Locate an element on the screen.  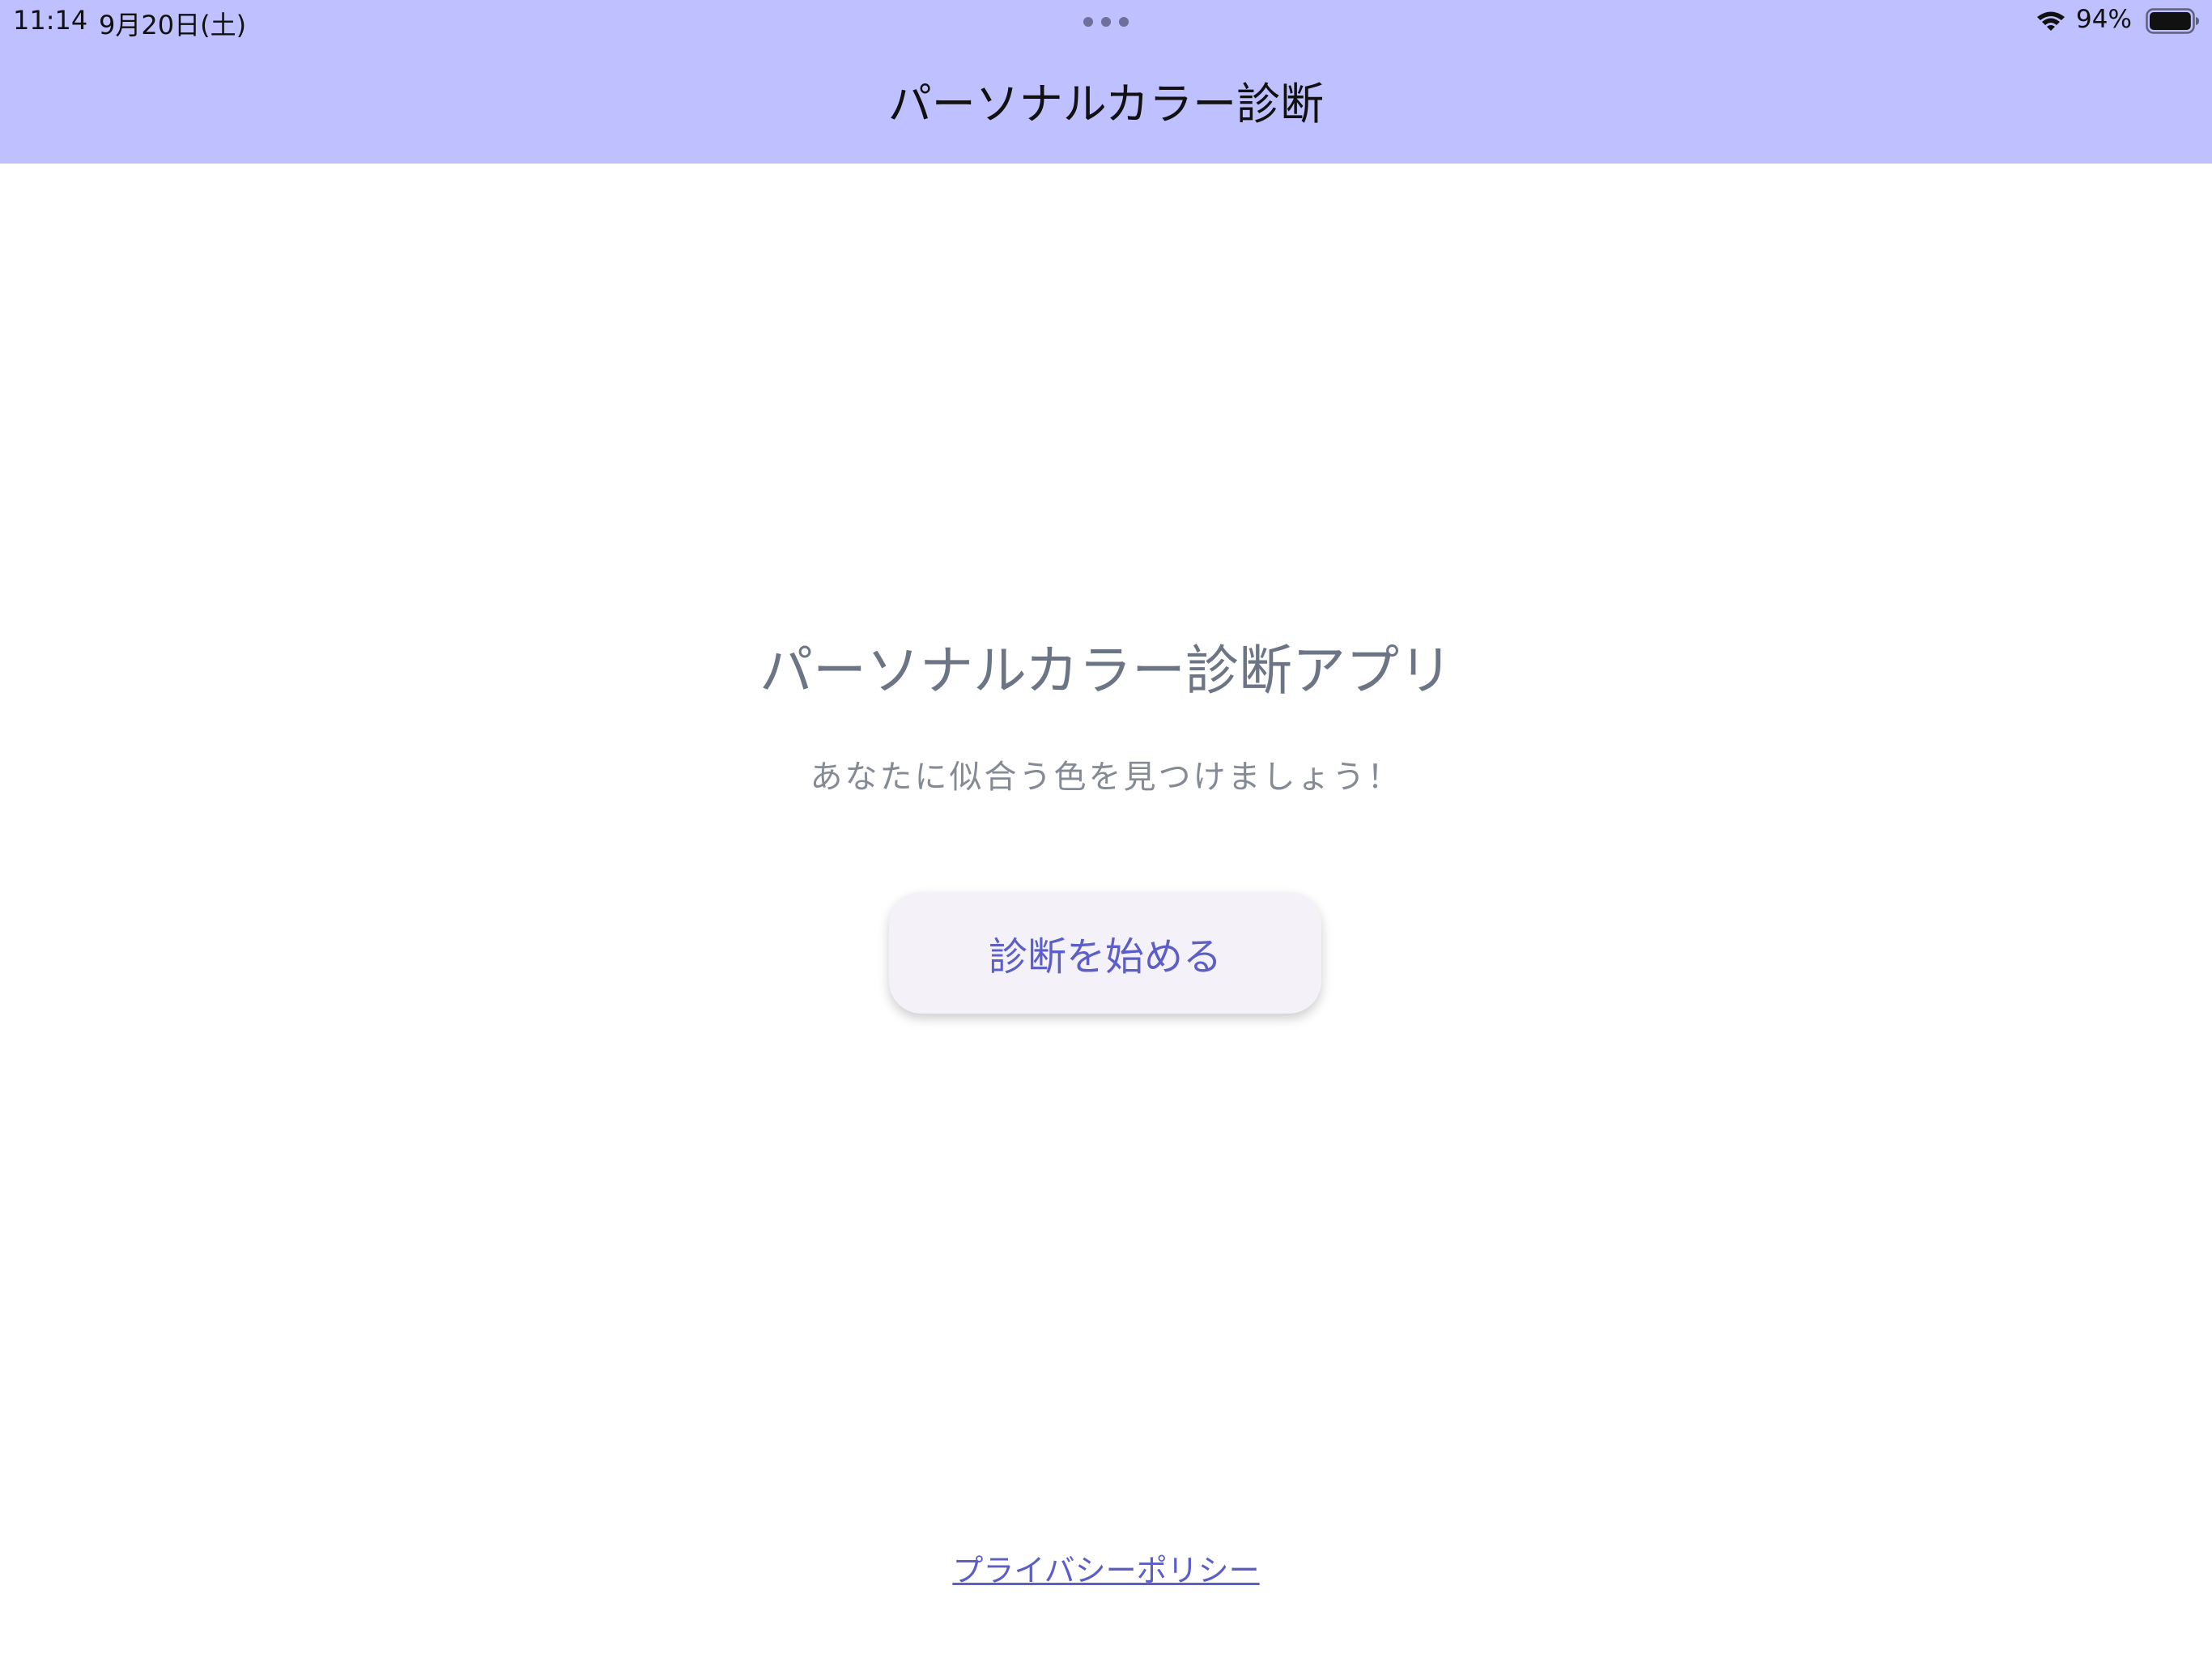
status-date: 9月20日(土) is located at coordinates (173, 25).